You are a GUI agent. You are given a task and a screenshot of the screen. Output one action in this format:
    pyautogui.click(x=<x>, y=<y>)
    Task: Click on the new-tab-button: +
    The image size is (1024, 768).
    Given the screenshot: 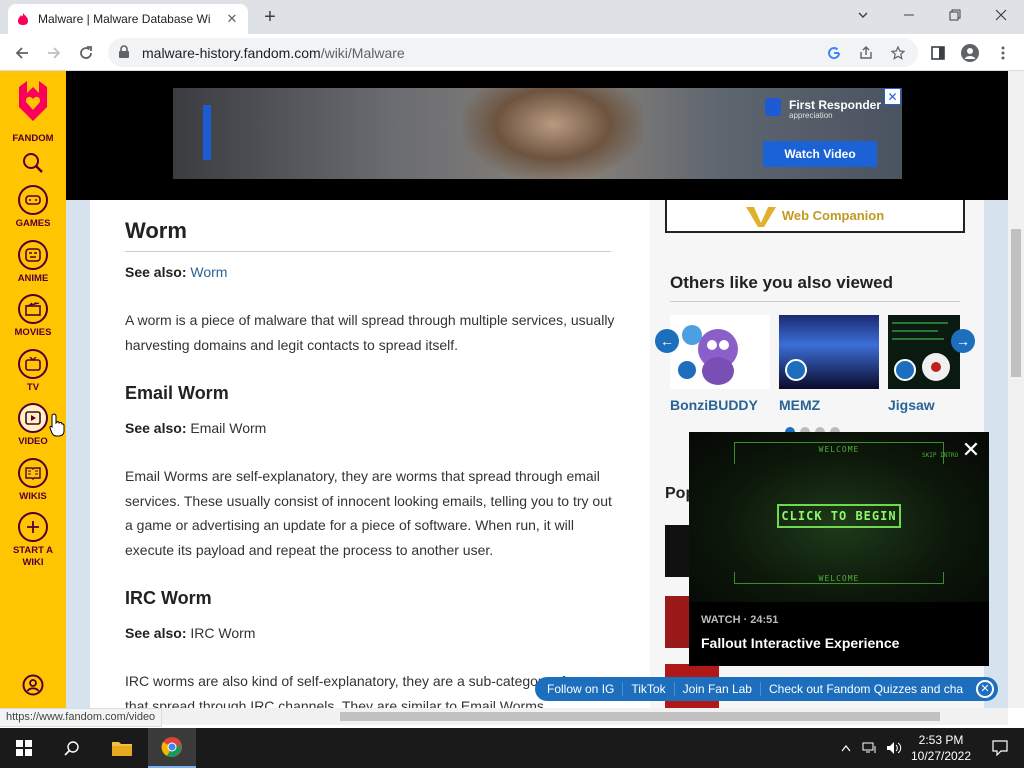 What is the action you would take?
    pyautogui.click(x=270, y=17)
    